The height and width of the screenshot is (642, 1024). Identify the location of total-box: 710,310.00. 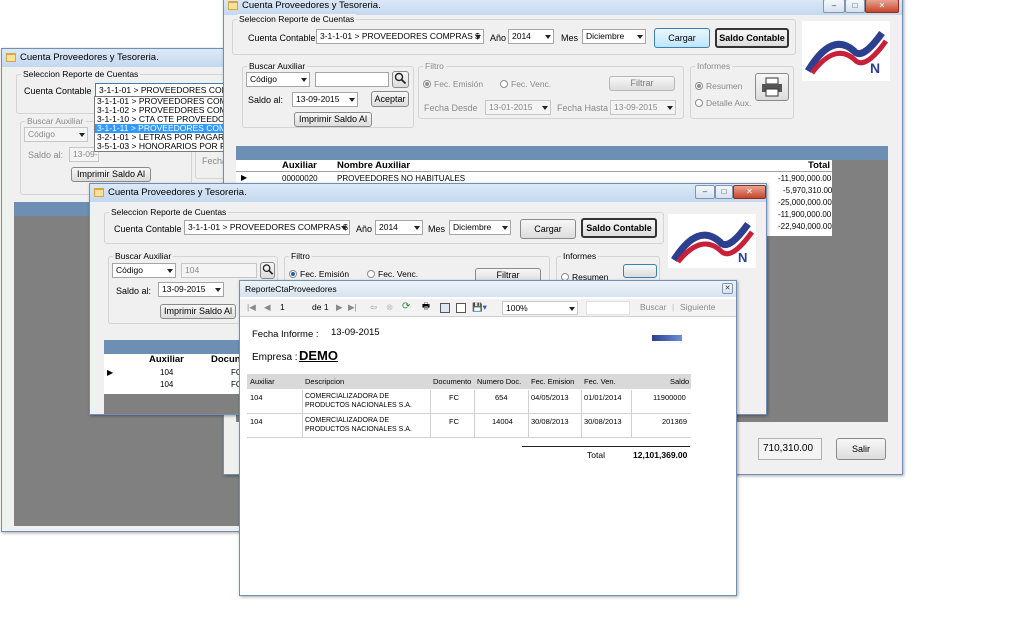
(790, 449).